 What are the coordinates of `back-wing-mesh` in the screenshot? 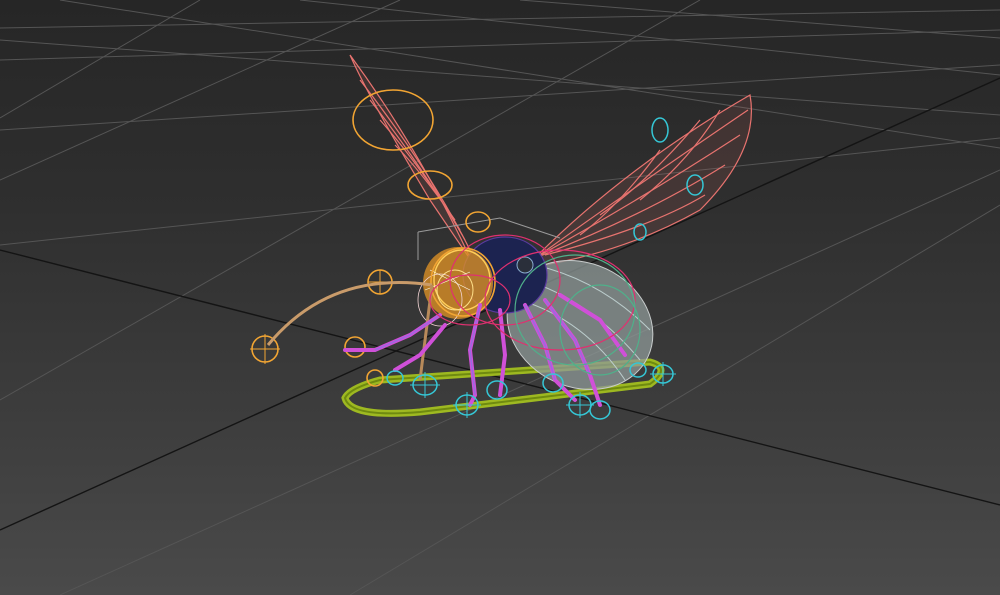 It's located at (411, 158).